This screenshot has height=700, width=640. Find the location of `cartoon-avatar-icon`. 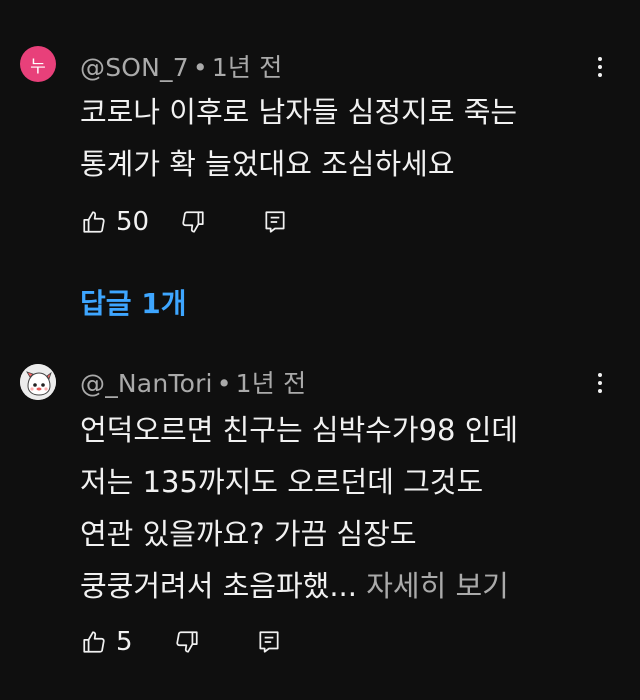

cartoon-avatar-icon is located at coordinates (38, 382).